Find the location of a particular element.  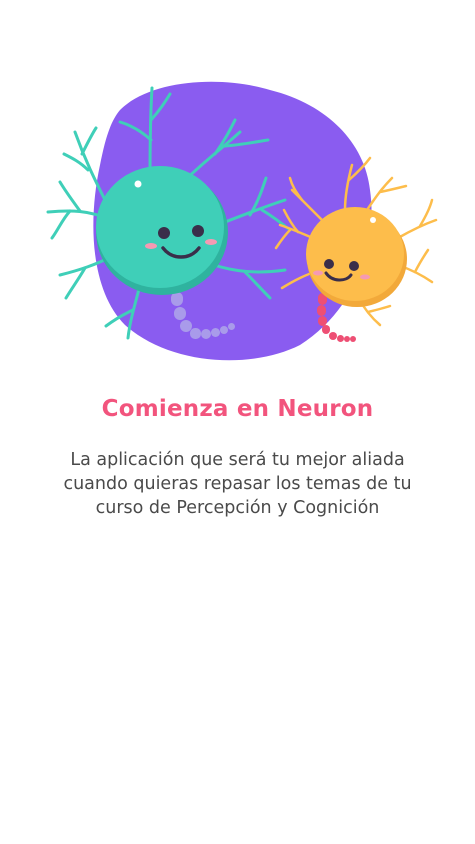

onboarding-title: Comienza en Neuron is located at coordinates (237, 409).